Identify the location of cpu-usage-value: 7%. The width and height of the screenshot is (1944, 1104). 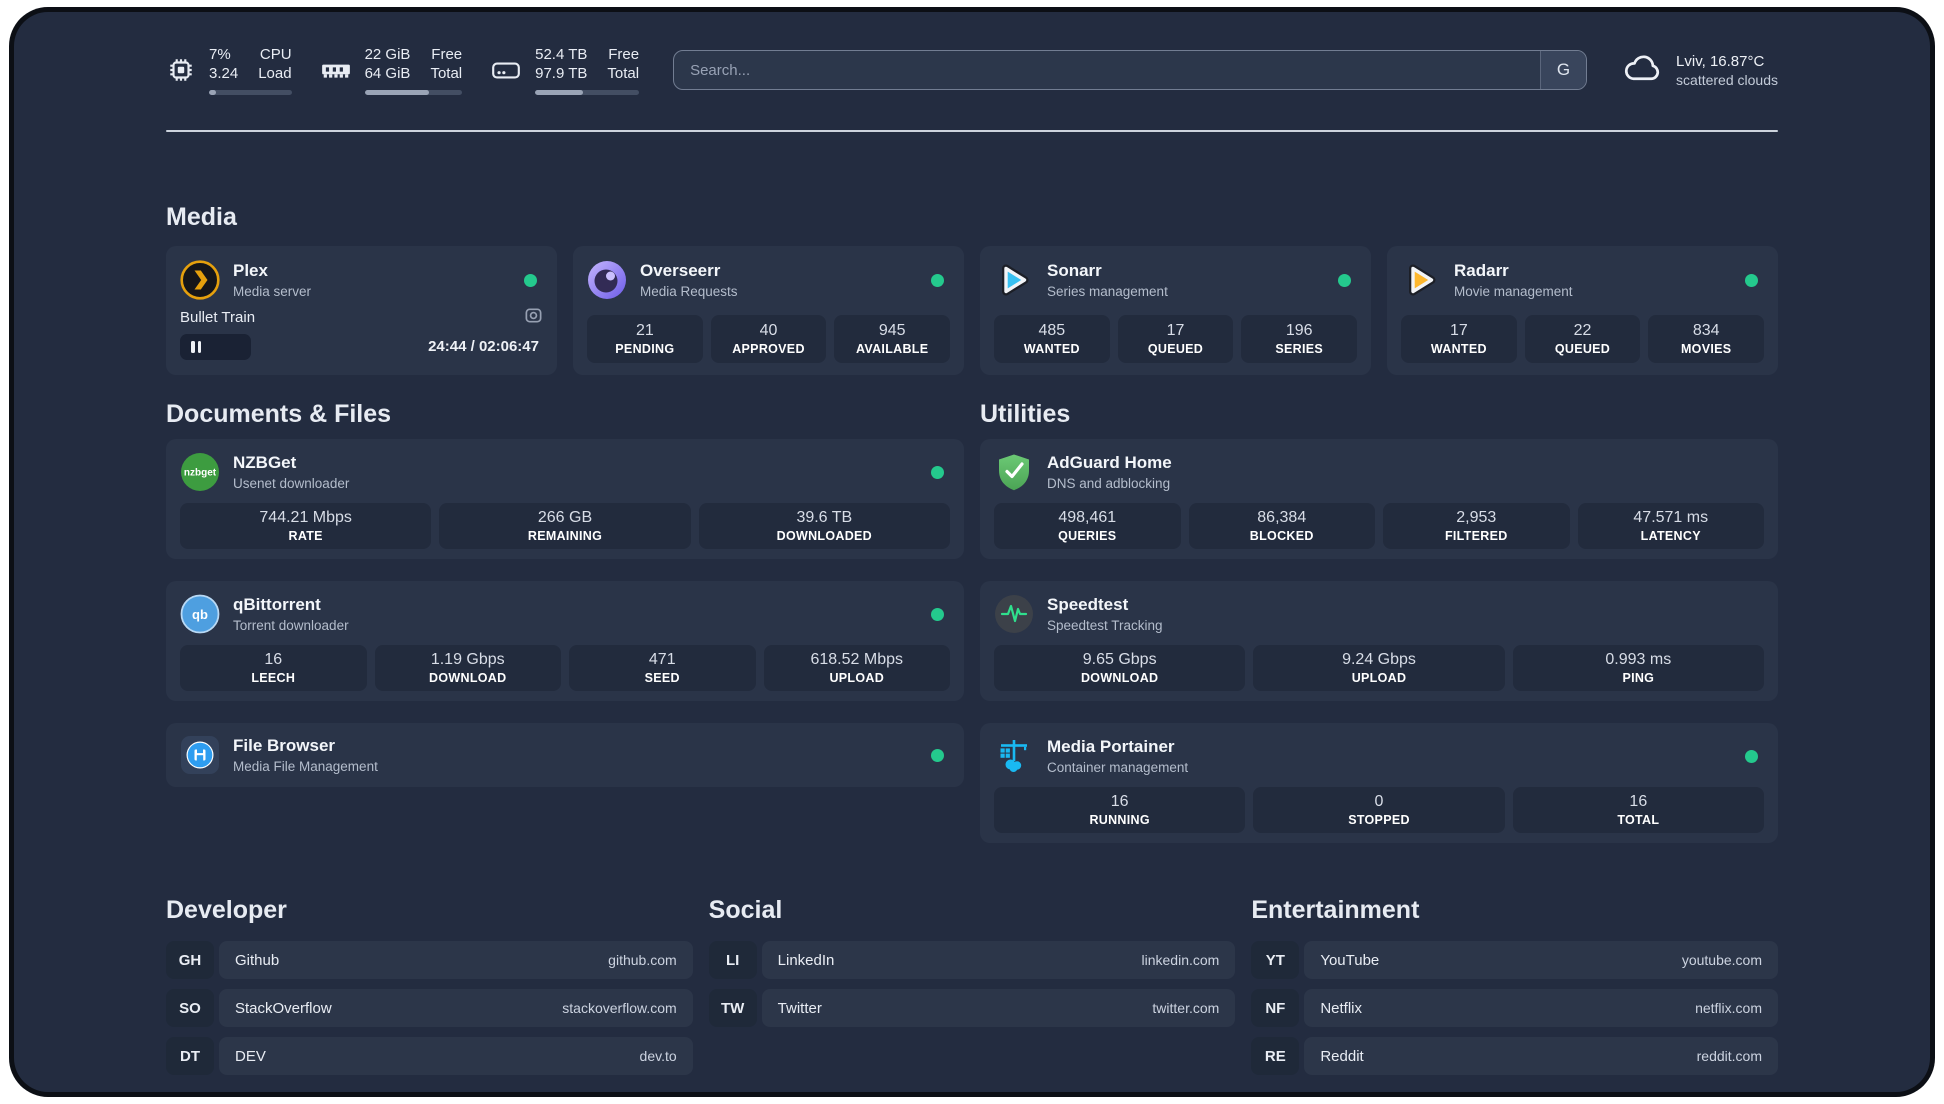
(220, 54).